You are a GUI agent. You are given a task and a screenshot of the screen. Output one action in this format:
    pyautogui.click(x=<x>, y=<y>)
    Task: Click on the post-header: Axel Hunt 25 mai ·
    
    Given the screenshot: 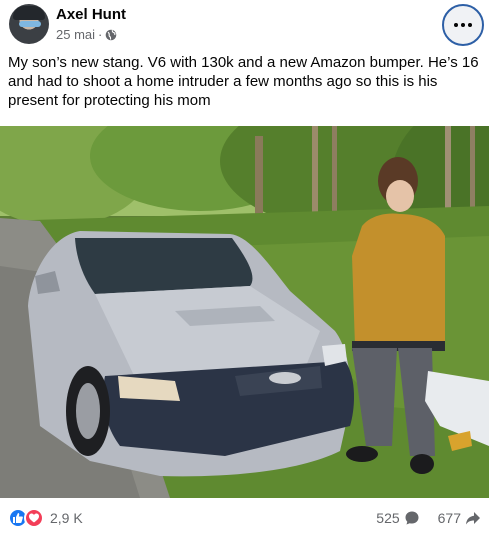 What is the action you would take?
    pyautogui.click(x=247, y=26)
    